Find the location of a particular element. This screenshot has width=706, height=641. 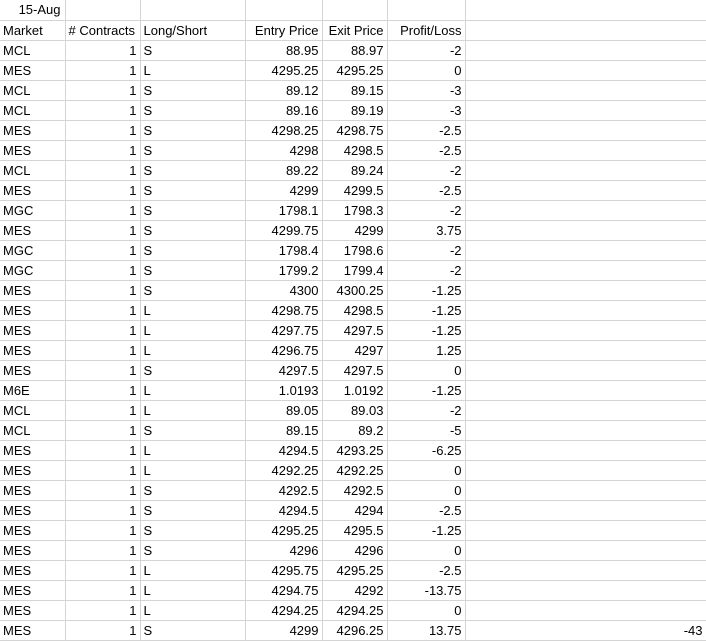

exit-price-cell: 4300.25 is located at coordinates (355, 290).